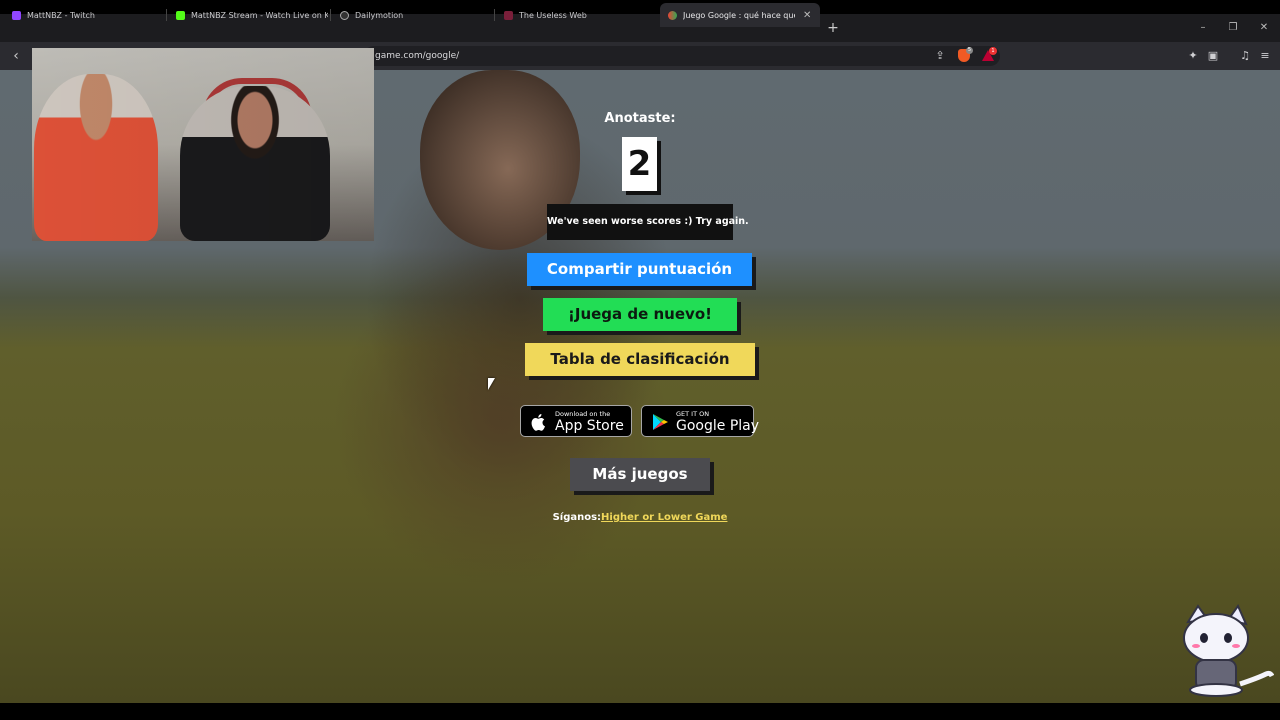 This screenshot has width=1280, height=720. Describe the element at coordinates (344, 15) in the screenshot. I see `dailymotion-icon` at that location.